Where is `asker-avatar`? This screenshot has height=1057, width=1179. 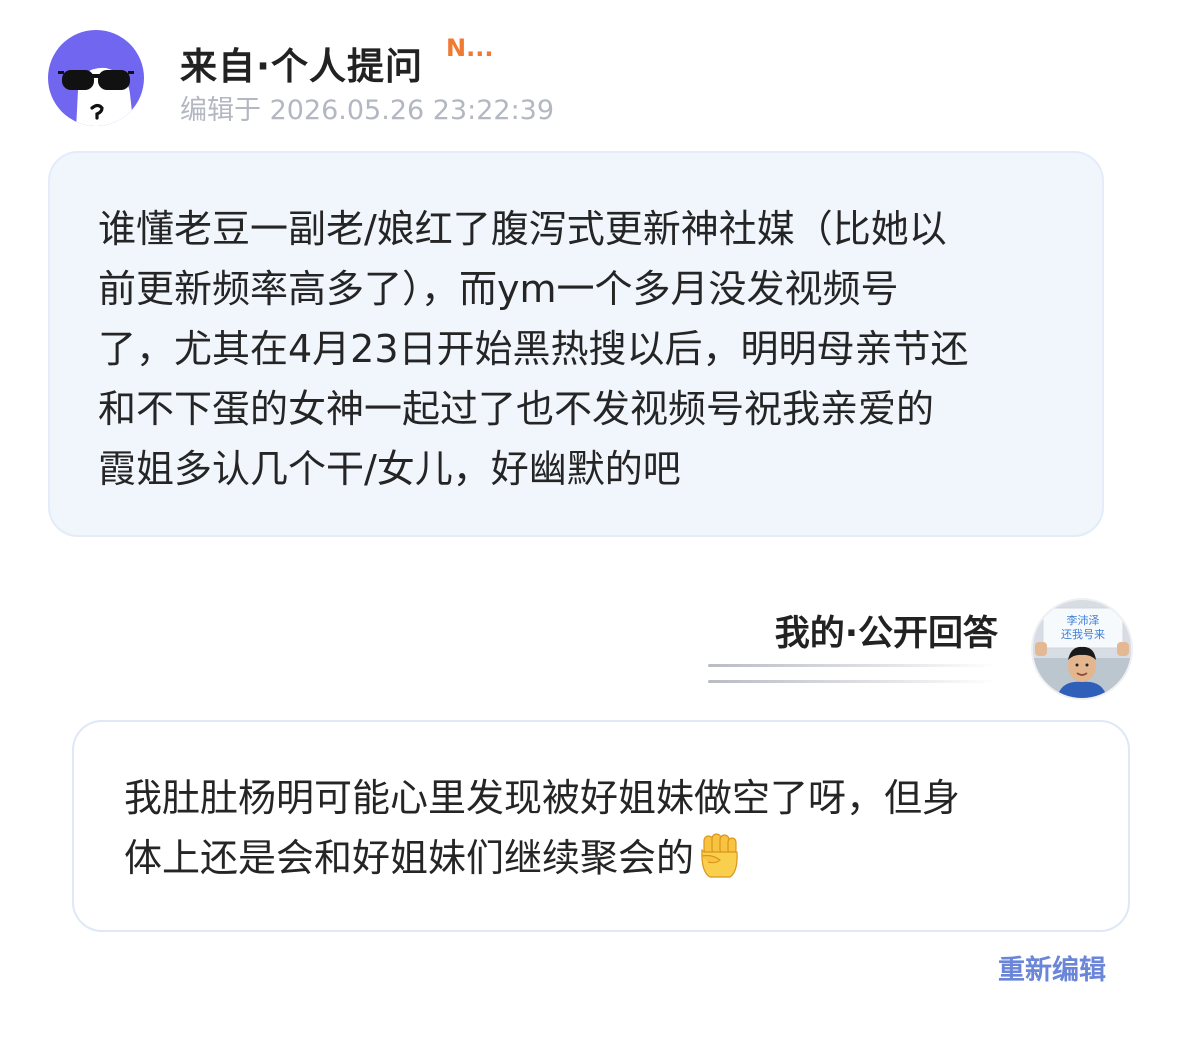 asker-avatar is located at coordinates (96, 78).